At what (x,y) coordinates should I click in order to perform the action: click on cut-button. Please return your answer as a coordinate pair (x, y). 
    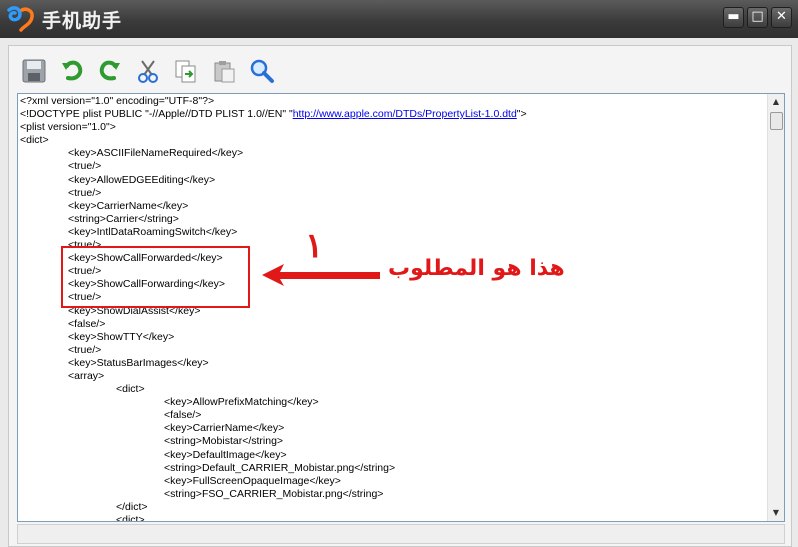
    Looking at the image, I should click on (148, 71).